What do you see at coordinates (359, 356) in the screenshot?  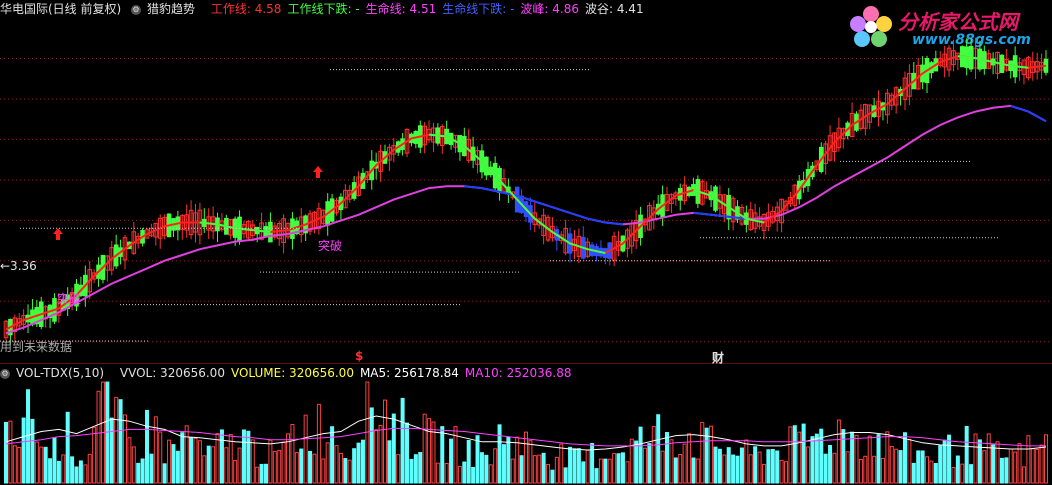 I see `dollar-marker: $` at bounding box center [359, 356].